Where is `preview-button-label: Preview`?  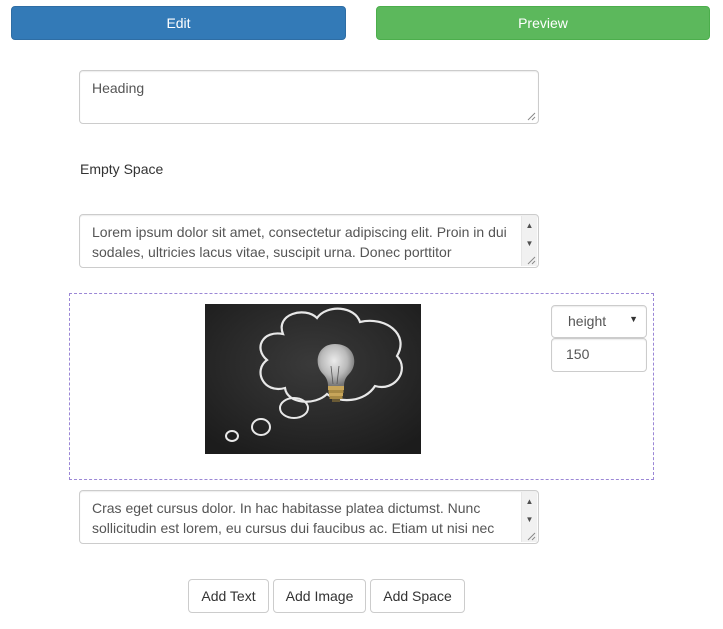 preview-button-label: Preview is located at coordinates (543, 23).